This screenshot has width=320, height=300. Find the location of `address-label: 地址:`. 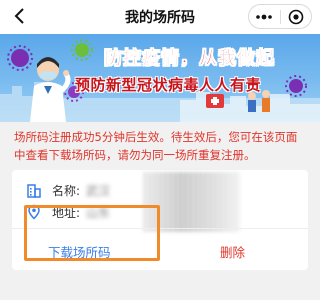

address-label: 地址: is located at coordinates (66, 212).